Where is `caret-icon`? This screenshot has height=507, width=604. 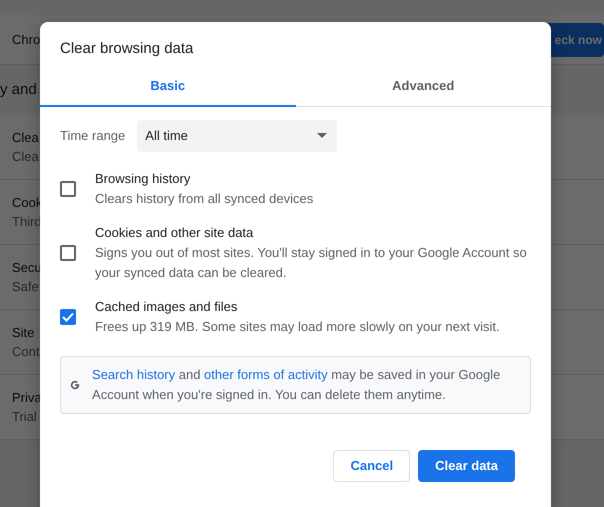
caret-icon is located at coordinates (322, 135).